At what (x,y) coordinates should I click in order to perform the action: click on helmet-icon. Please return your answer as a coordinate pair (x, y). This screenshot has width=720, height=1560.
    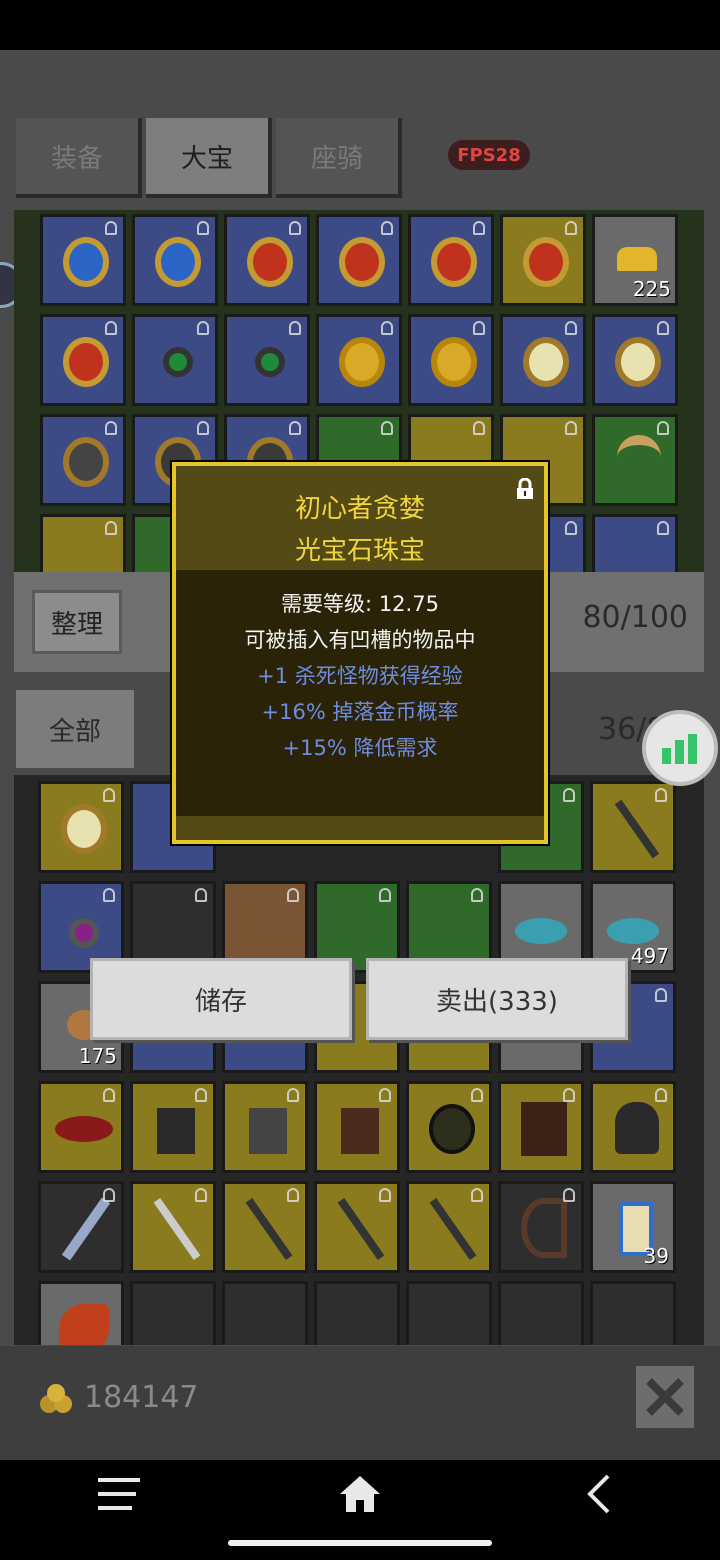
    Looking at the image, I should click on (637, 1128).